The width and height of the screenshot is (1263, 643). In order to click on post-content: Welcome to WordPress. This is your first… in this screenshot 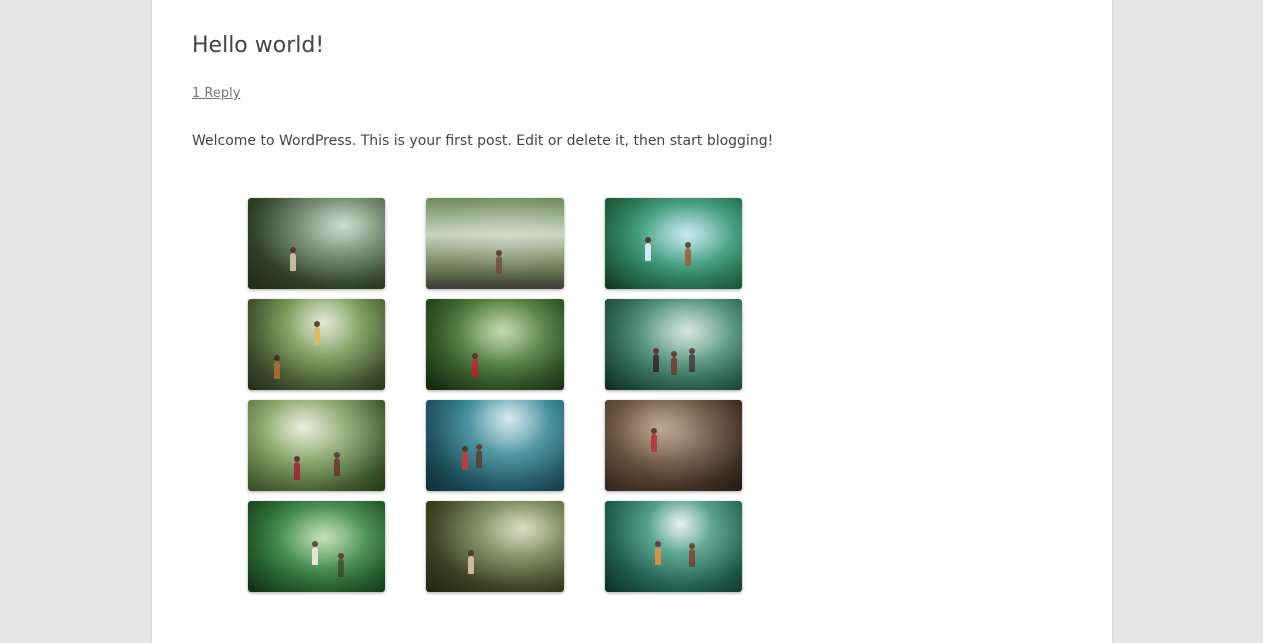, I will do `click(483, 141)`.